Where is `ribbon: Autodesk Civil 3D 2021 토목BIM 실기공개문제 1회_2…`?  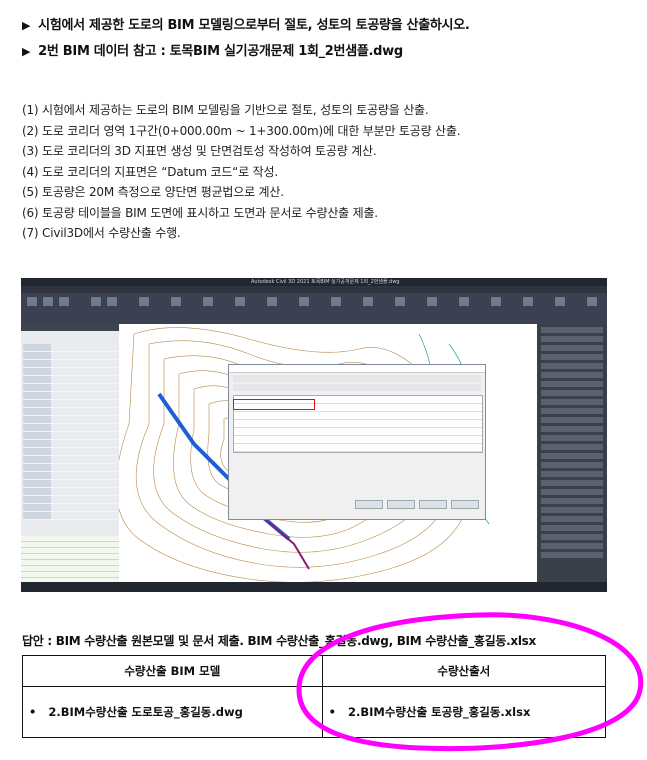
ribbon: Autodesk Civil 3D 2021 토목BIM 실기공개문제 1회_2… is located at coordinates (314, 301).